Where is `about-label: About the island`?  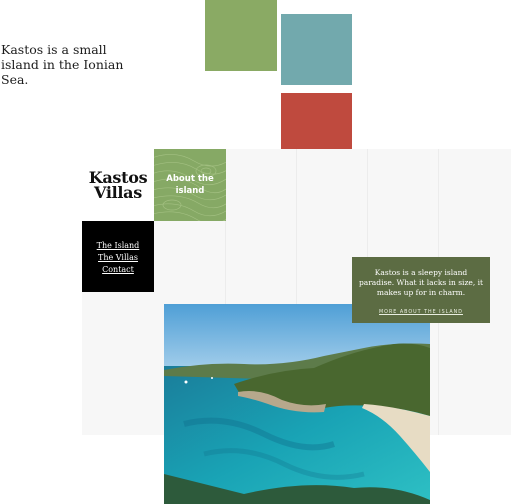
about-label: About the island is located at coordinates (190, 185).